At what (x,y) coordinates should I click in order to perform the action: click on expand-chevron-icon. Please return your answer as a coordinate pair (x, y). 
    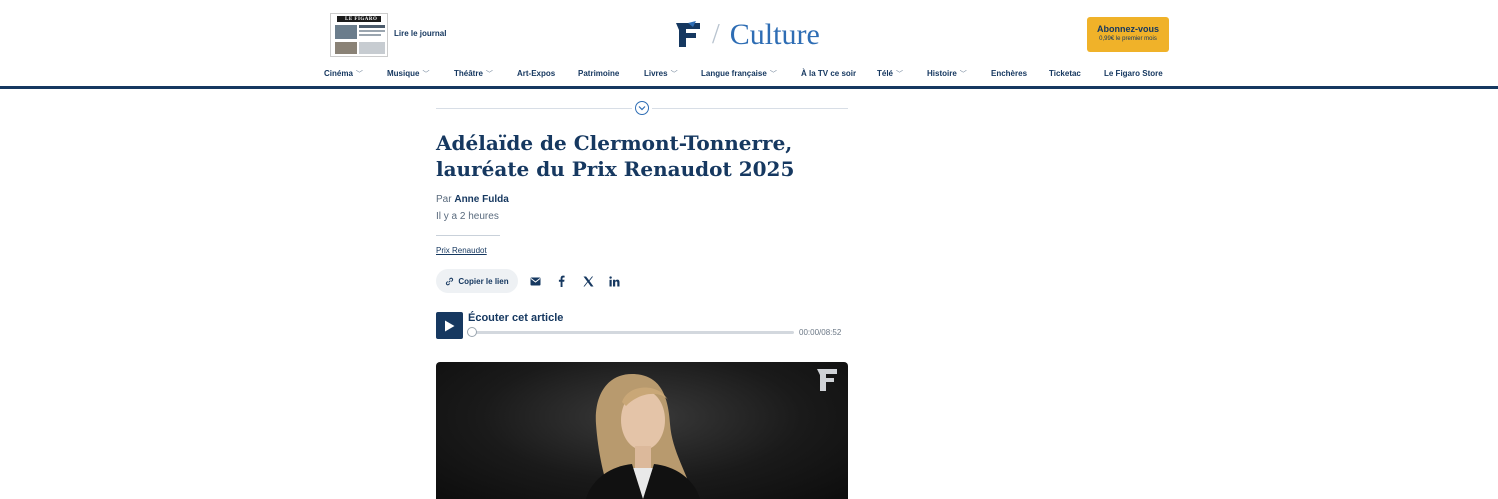
    Looking at the image, I should click on (642, 108).